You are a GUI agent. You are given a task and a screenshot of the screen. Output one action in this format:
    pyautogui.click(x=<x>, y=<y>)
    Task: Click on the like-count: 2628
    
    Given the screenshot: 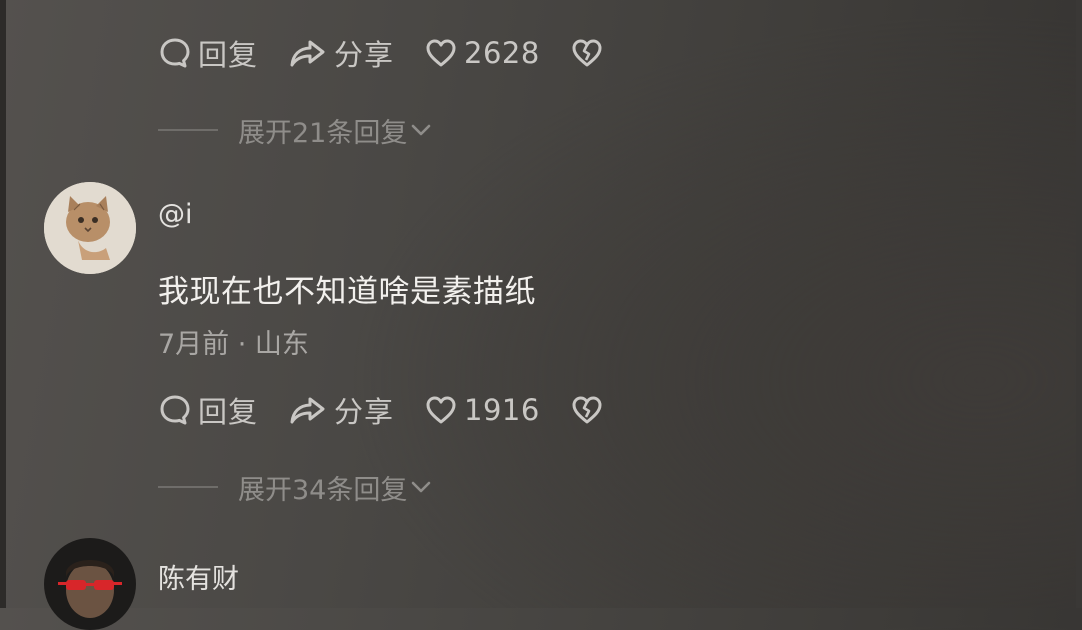 What is the action you would take?
    pyautogui.click(x=502, y=53)
    